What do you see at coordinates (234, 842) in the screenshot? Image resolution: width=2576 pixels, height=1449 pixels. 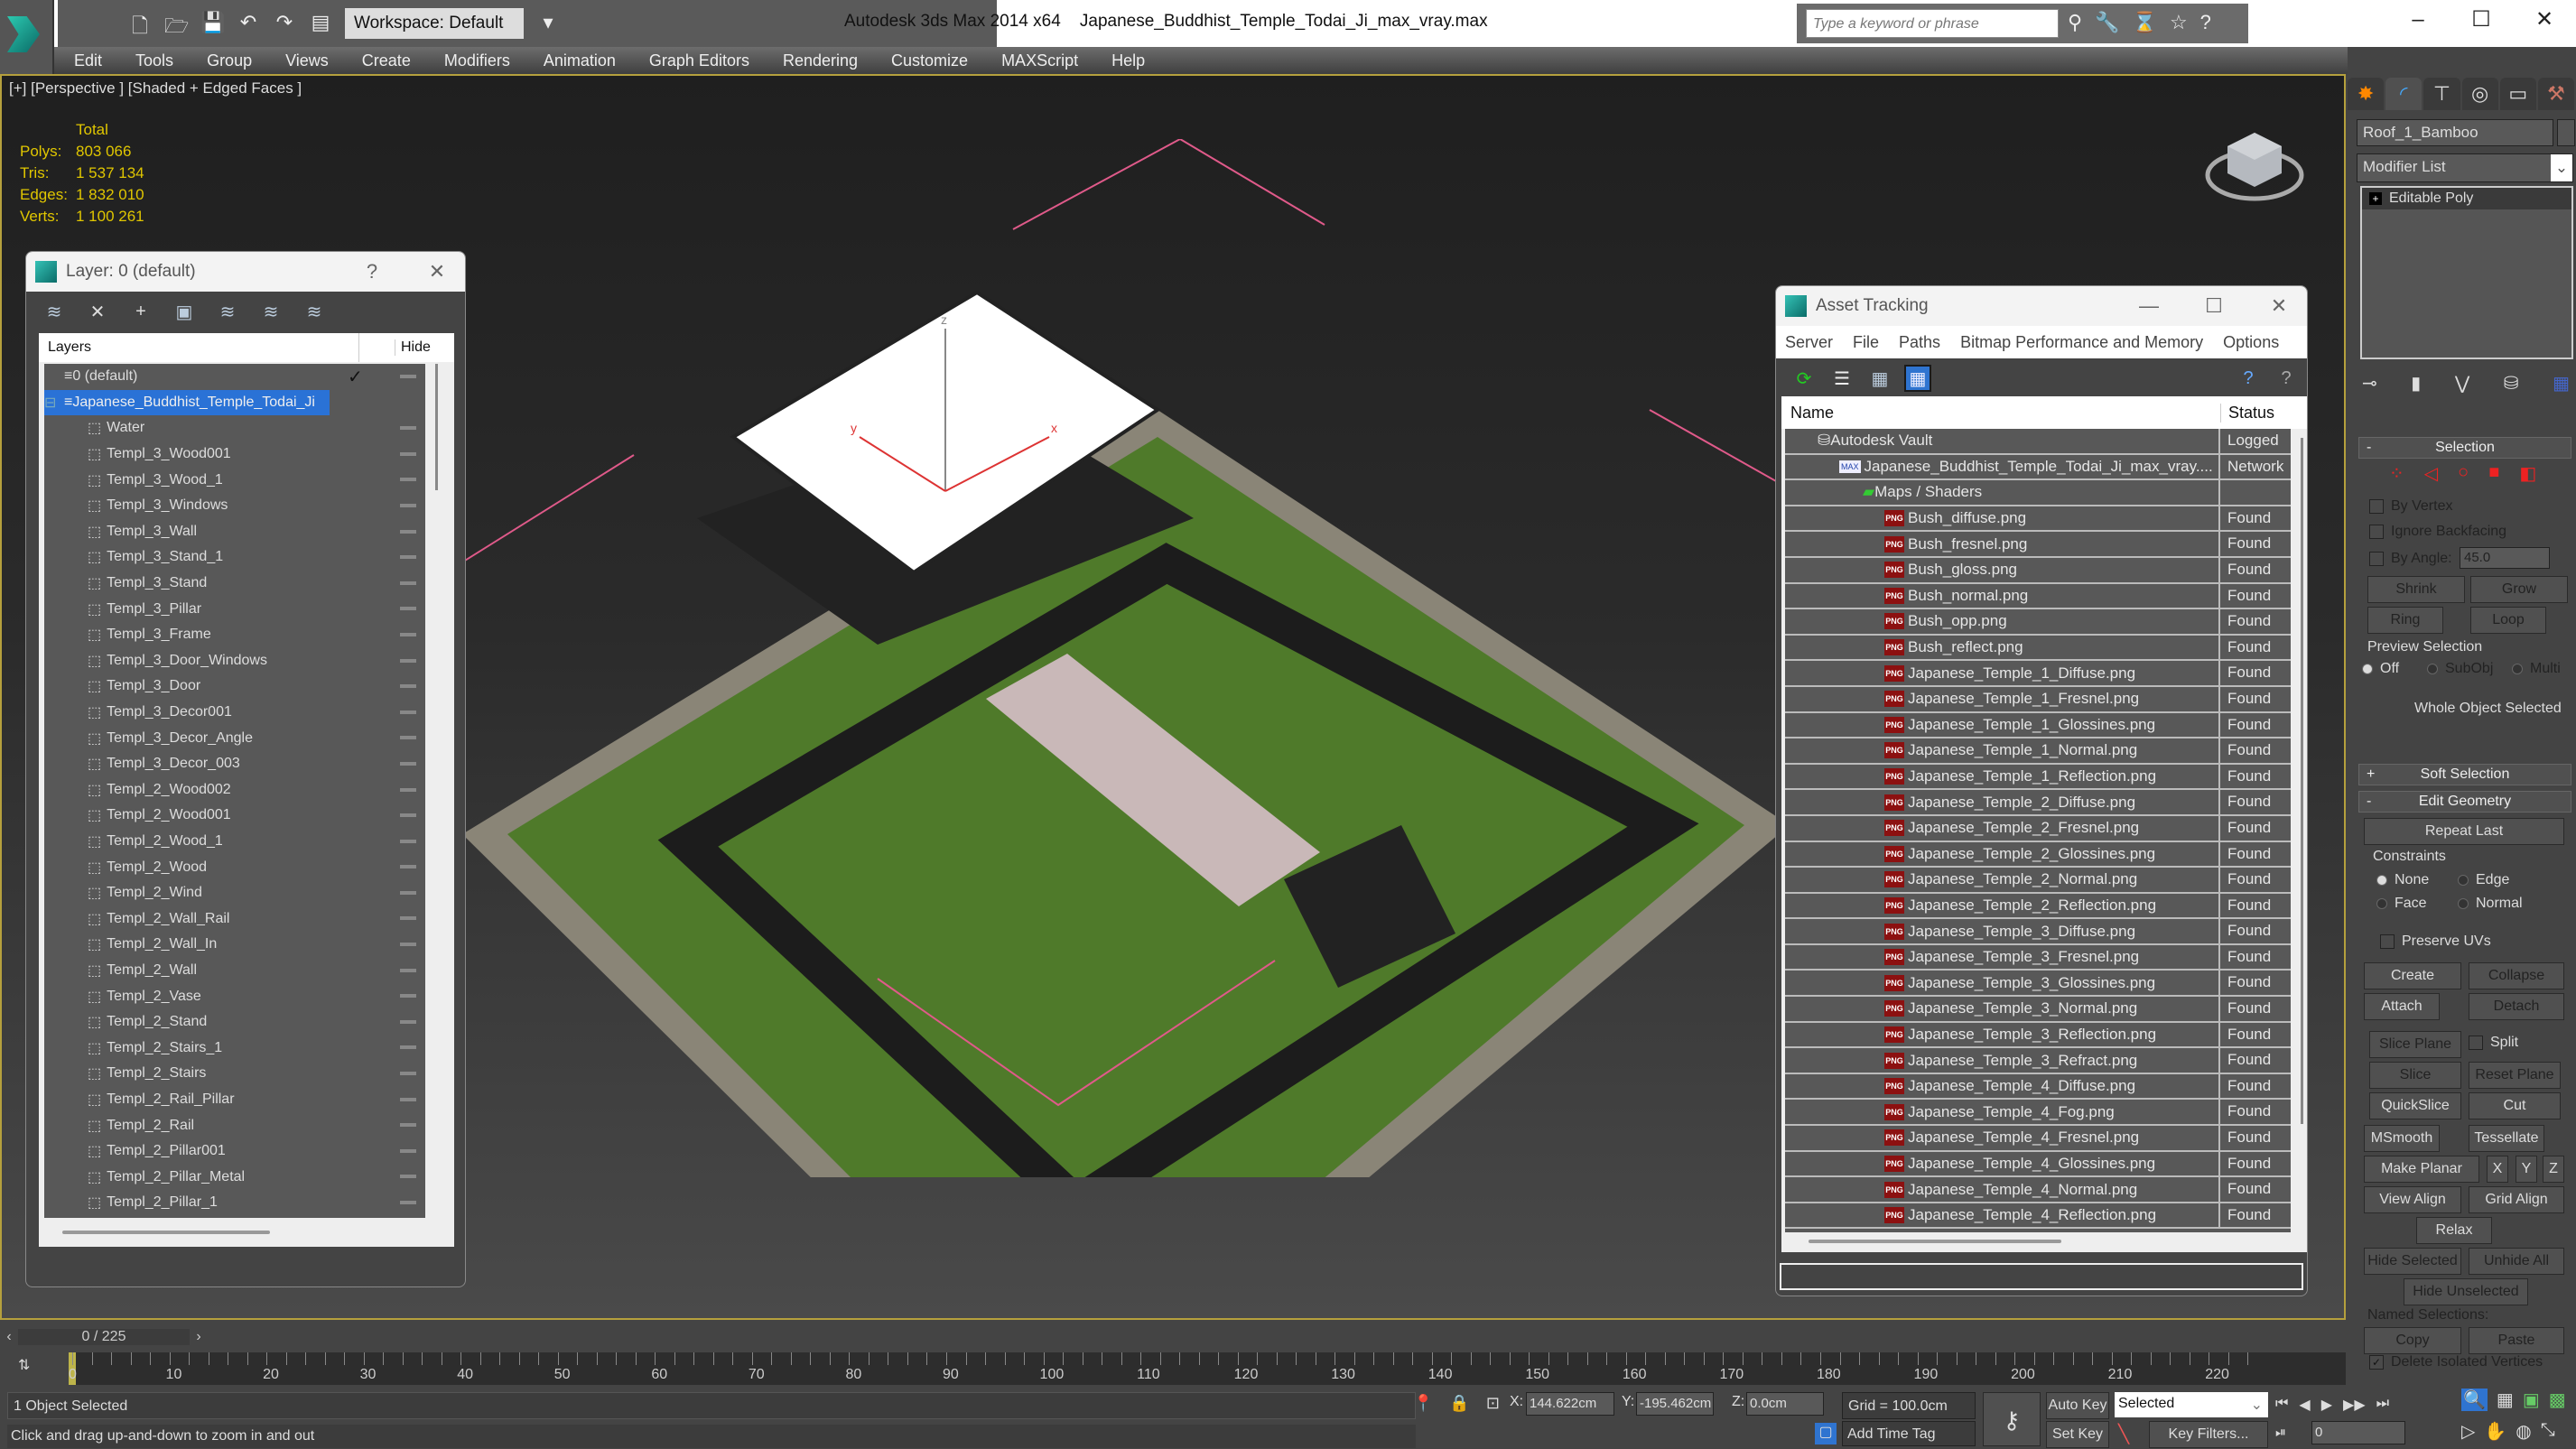 I see `layer-object-row: ⬚ Templ_2_Wood_1` at bounding box center [234, 842].